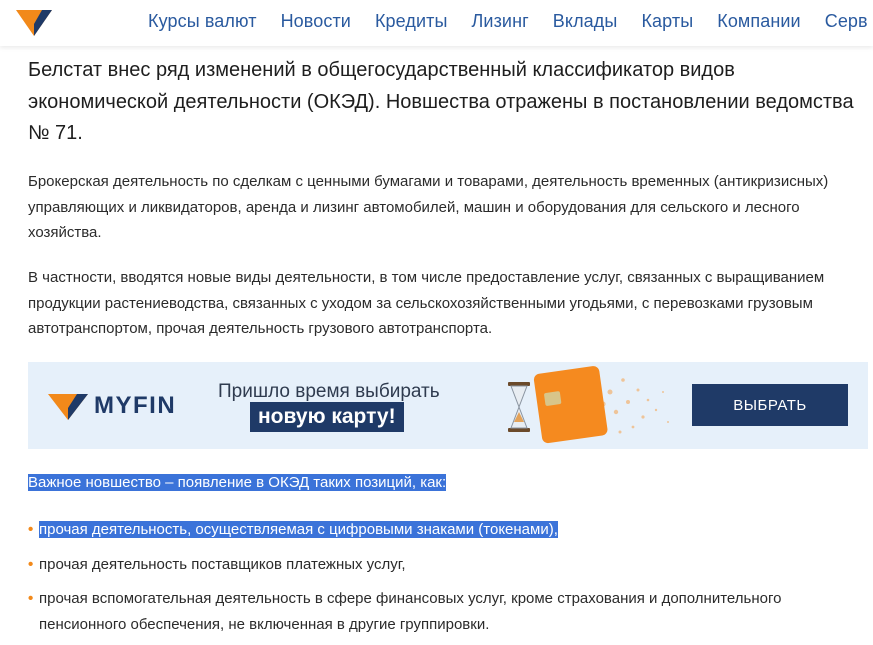  I want to click on nav-item-services: Серв, so click(846, 21).